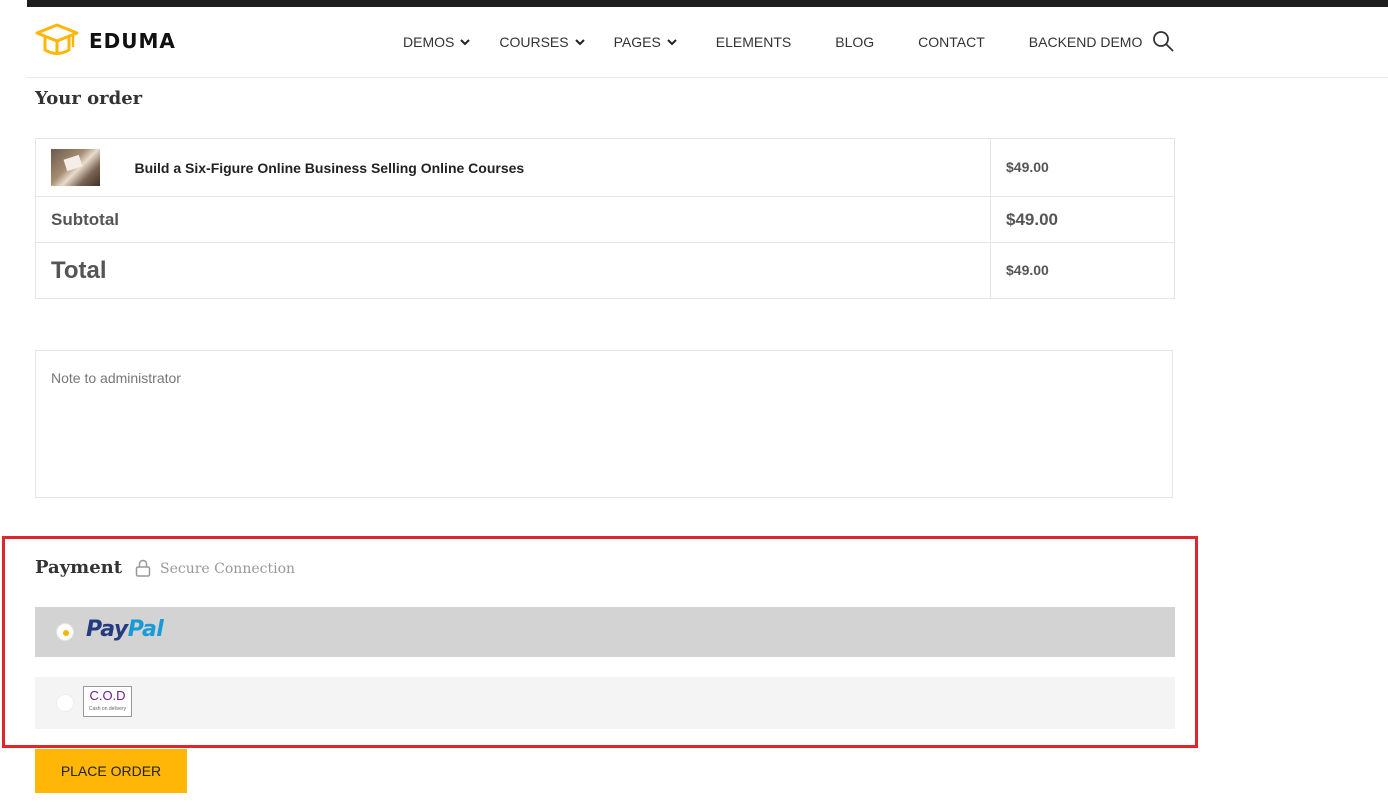 The image size is (1388, 810). Describe the element at coordinates (85, 219) in the screenshot. I see `subtotal-label: Subtotal` at that location.